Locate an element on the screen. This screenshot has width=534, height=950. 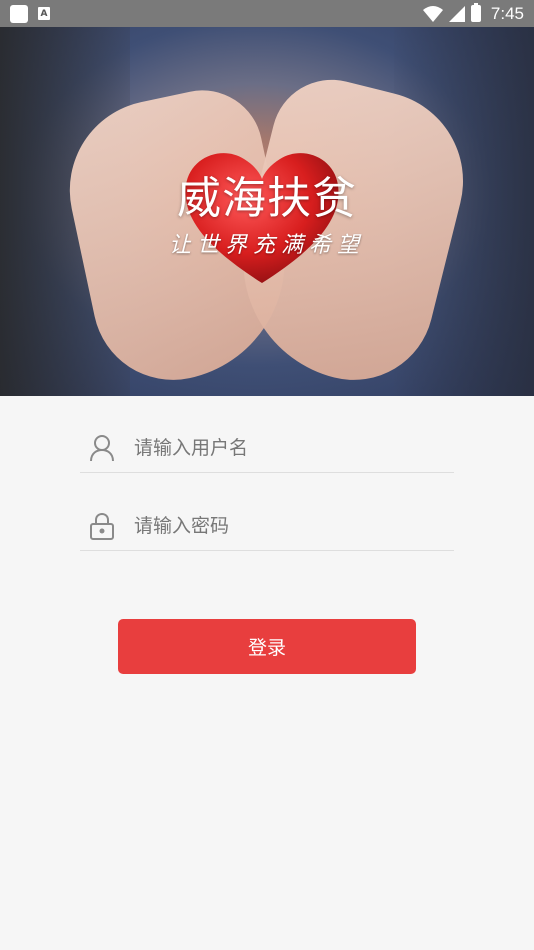
user-icon is located at coordinates (102, 448).